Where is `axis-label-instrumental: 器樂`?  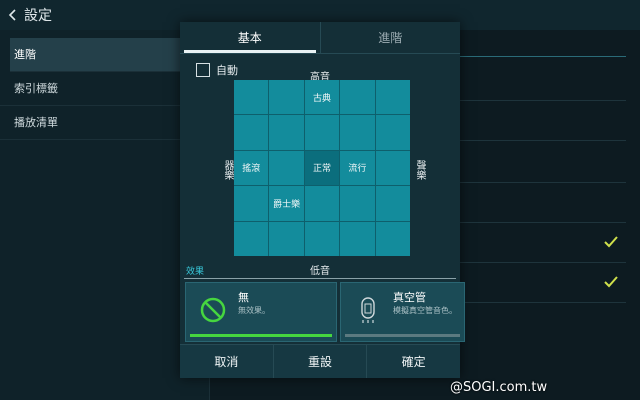
axis-label-instrumental: 器樂 is located at coordinates (227, 170).